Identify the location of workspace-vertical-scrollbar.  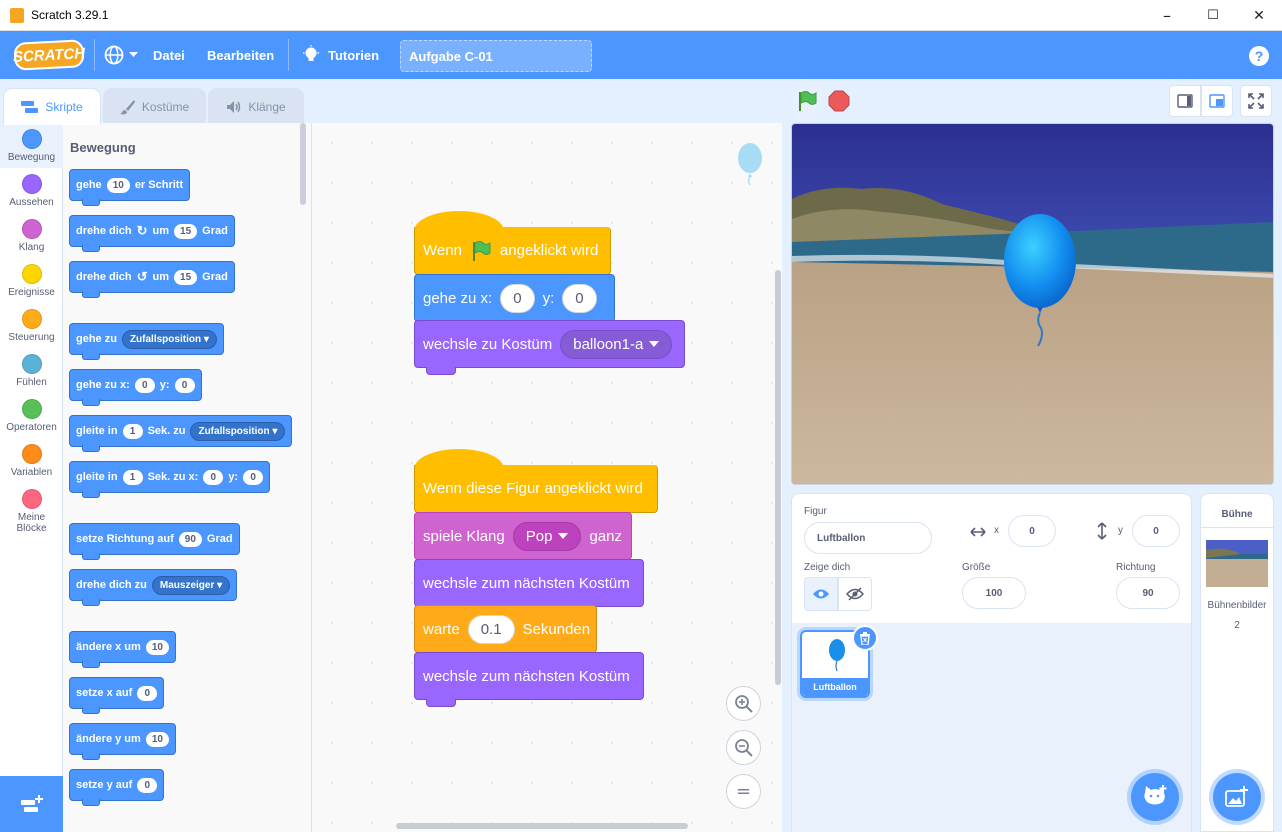
(778, 477).